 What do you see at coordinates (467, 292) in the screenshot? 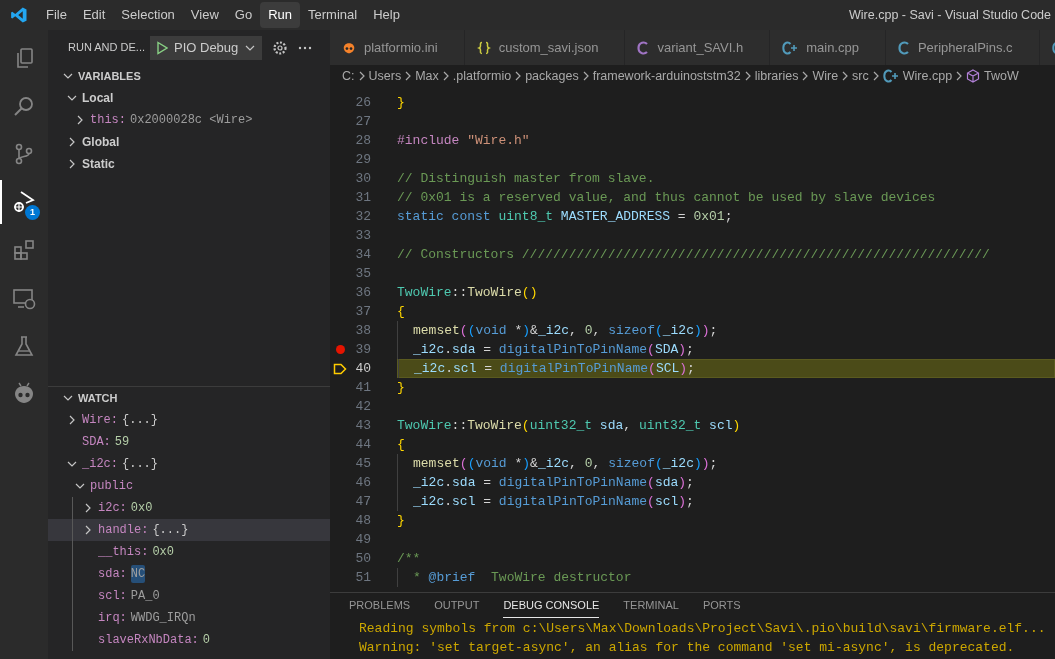
I see `code-line: TwoWire::TwoWire()` at bounding box center [467, 292].